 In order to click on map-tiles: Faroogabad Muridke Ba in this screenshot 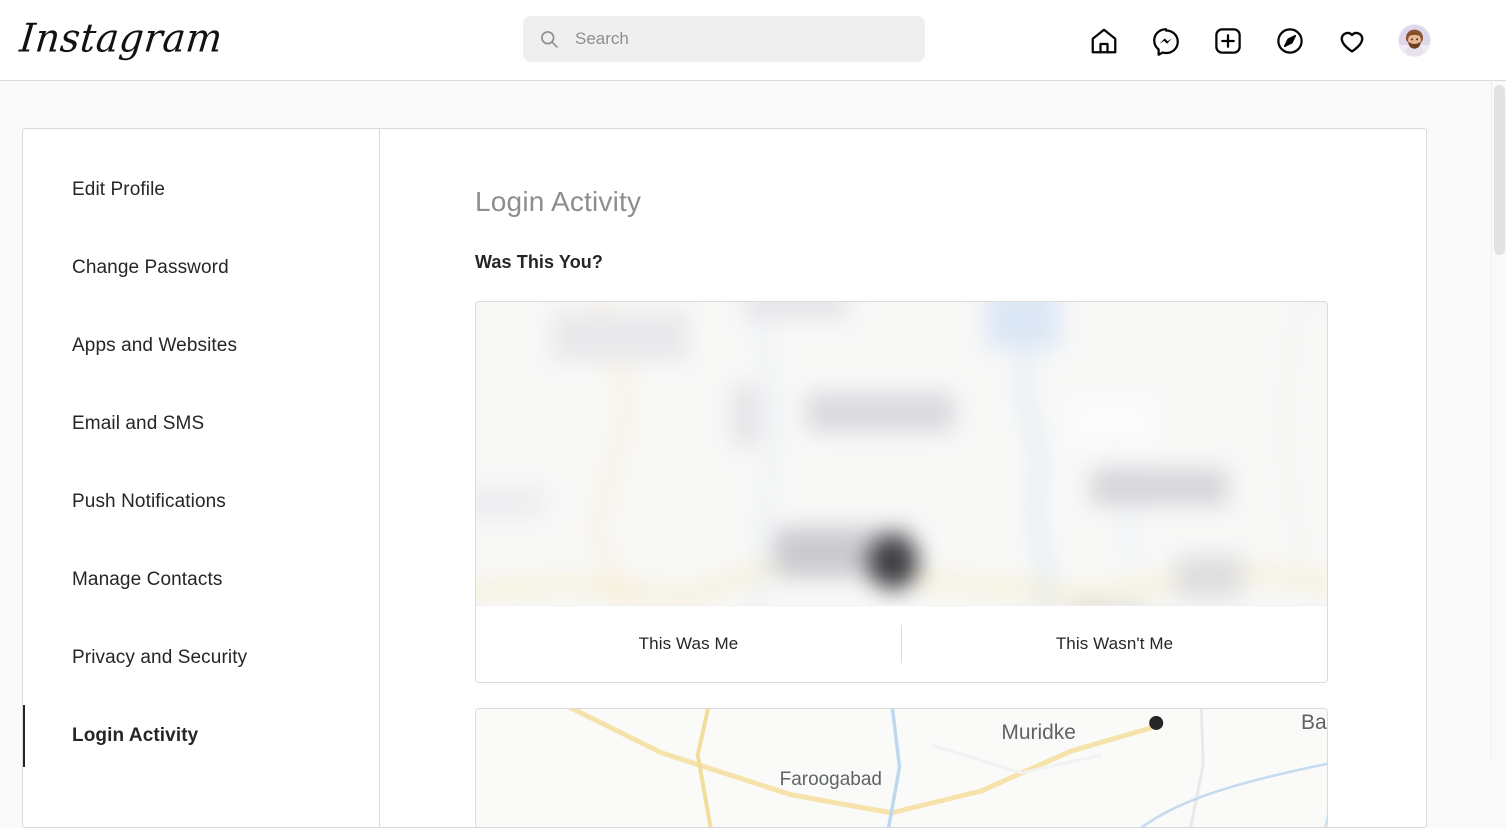, I will do `click(901, 768)`.